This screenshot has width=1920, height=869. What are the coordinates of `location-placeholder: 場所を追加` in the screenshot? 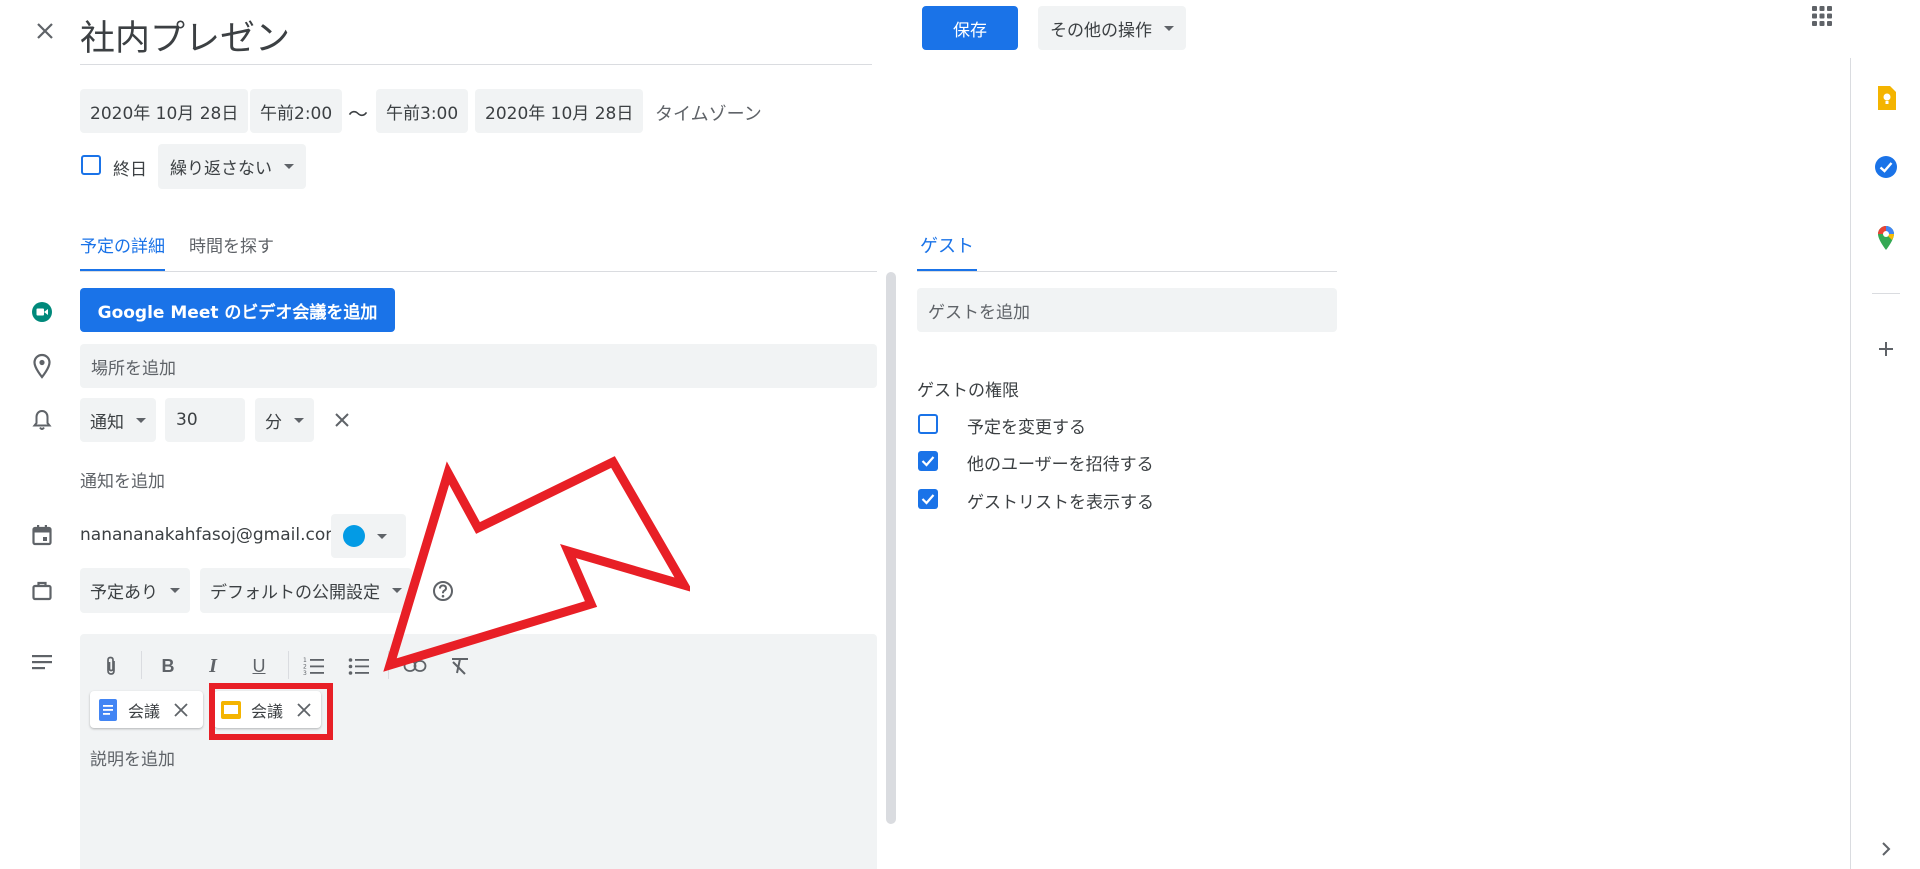 It's located at (133, 368).